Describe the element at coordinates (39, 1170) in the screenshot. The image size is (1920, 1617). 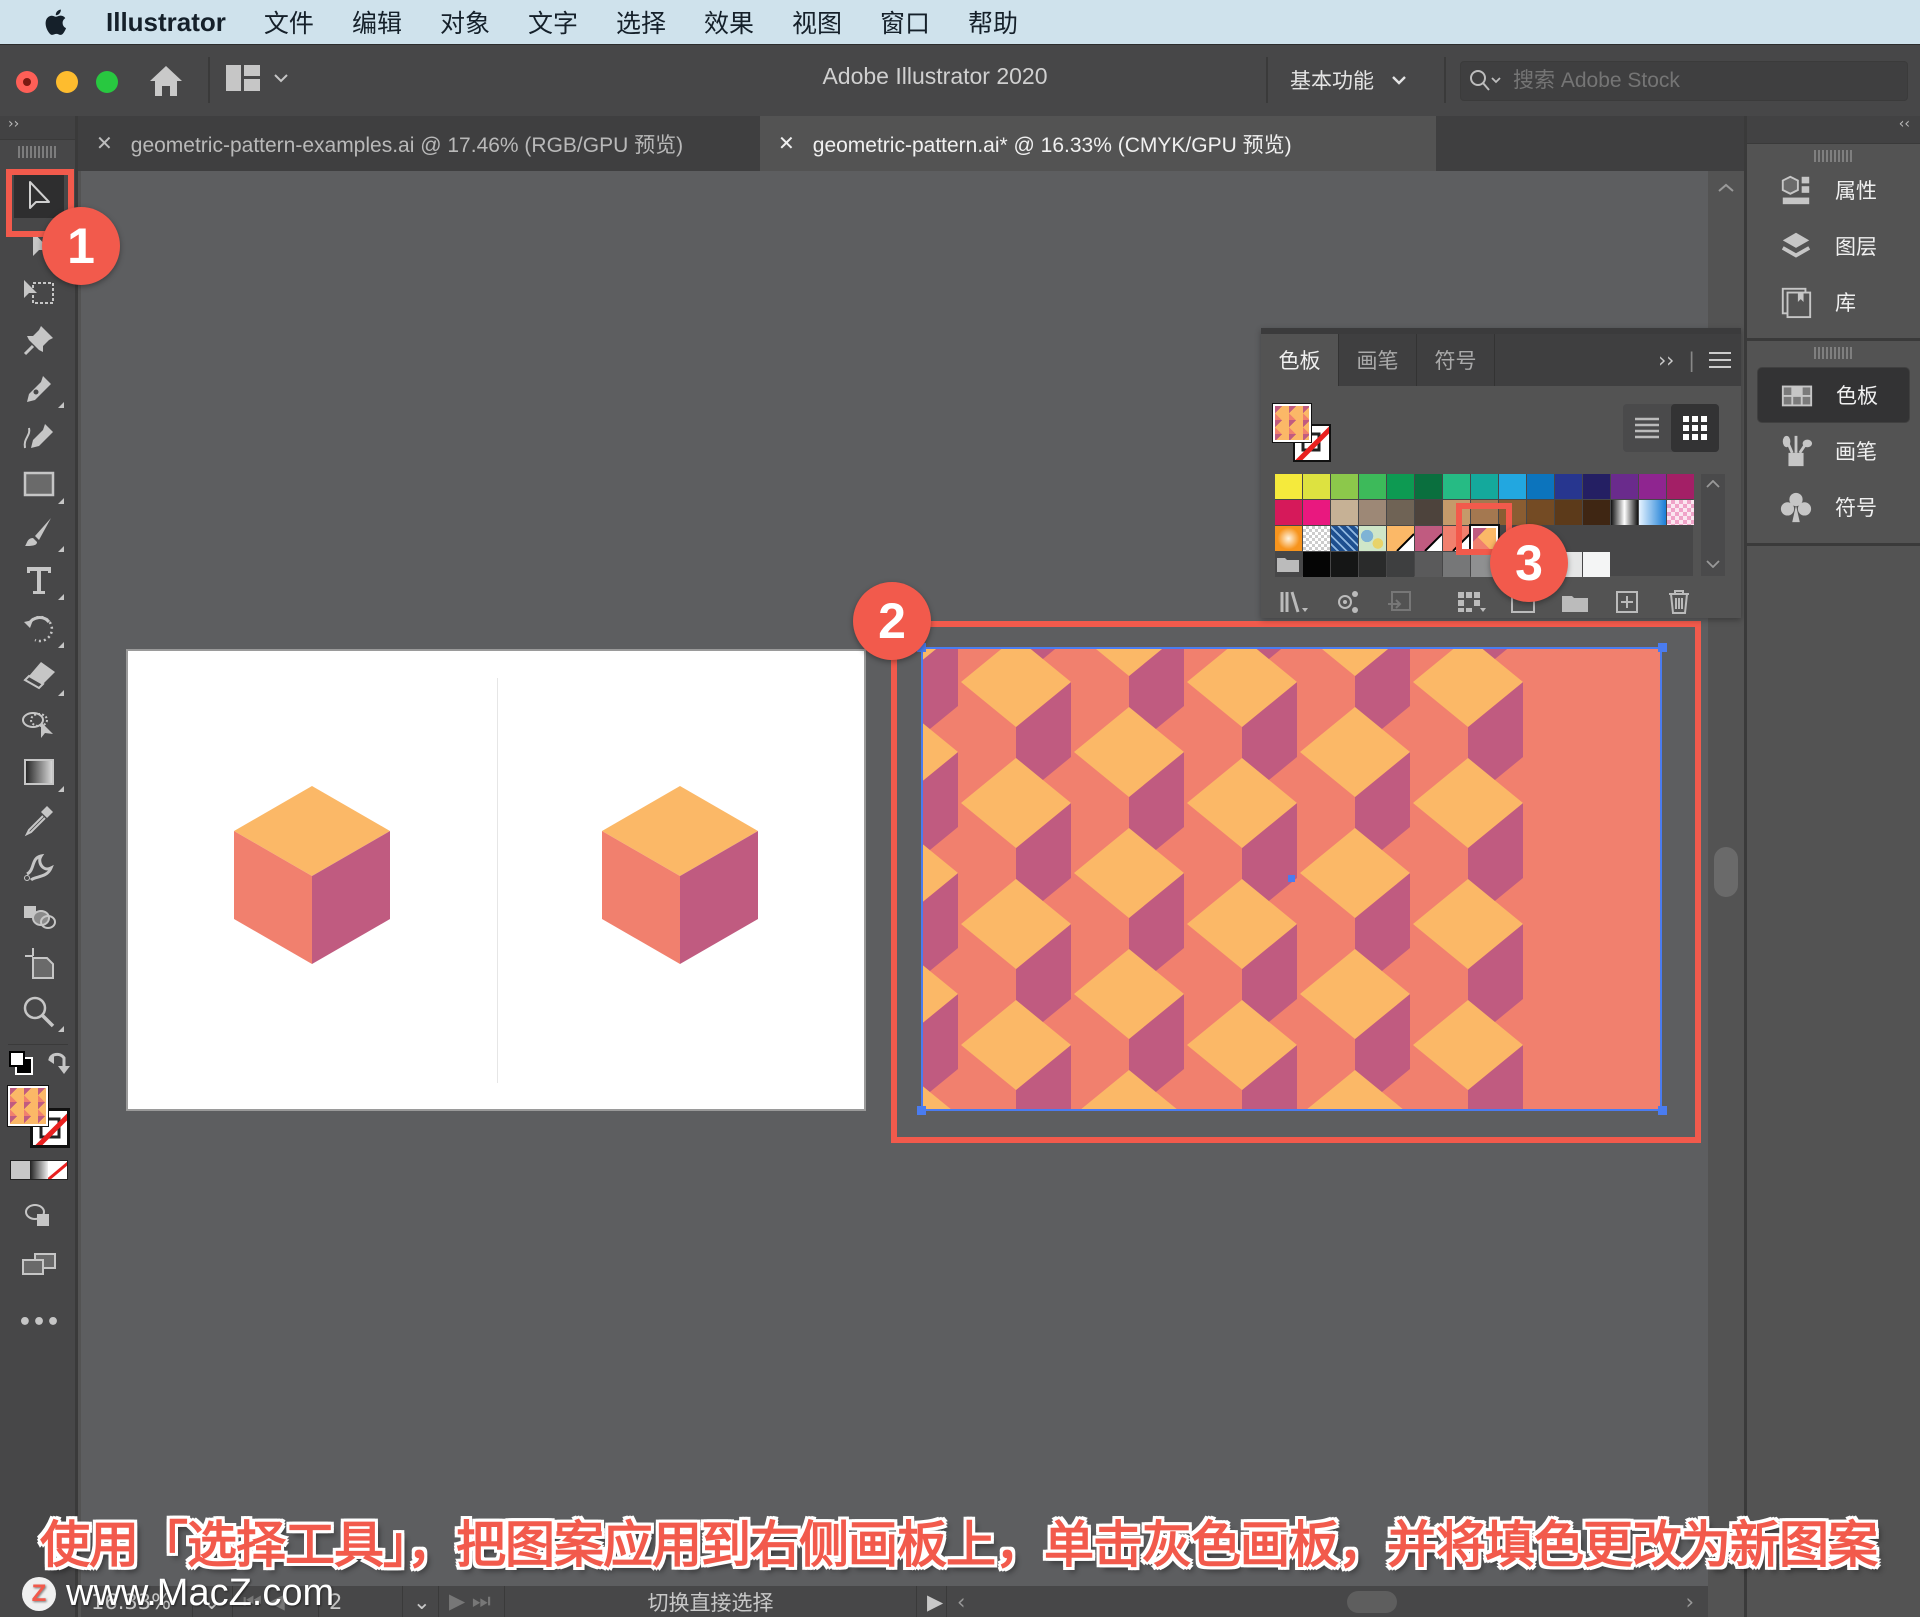
I see `gradient-button` at that location.